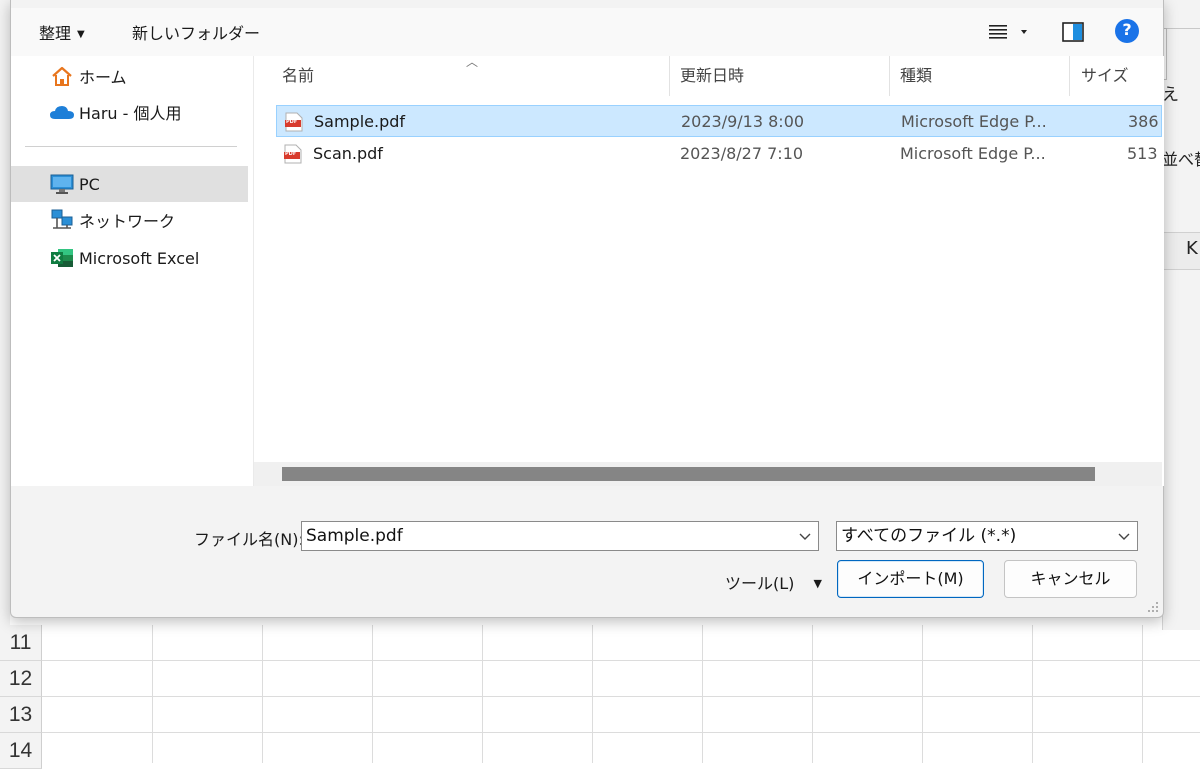 The width and height of the screenshot is (1200, 769). I want to click on home-icon, so click(62, 76).